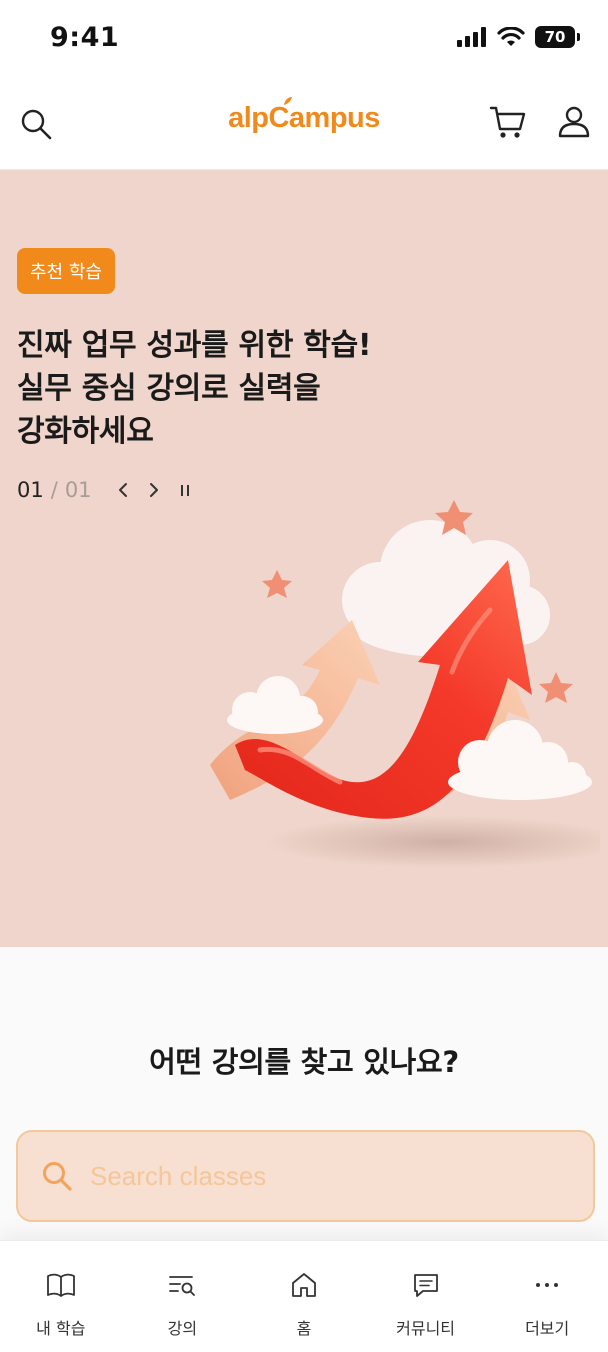 The height and width of the screenshot is (1352, 608). I want to click on status-bar: 9:41 70, so click(304, 40).